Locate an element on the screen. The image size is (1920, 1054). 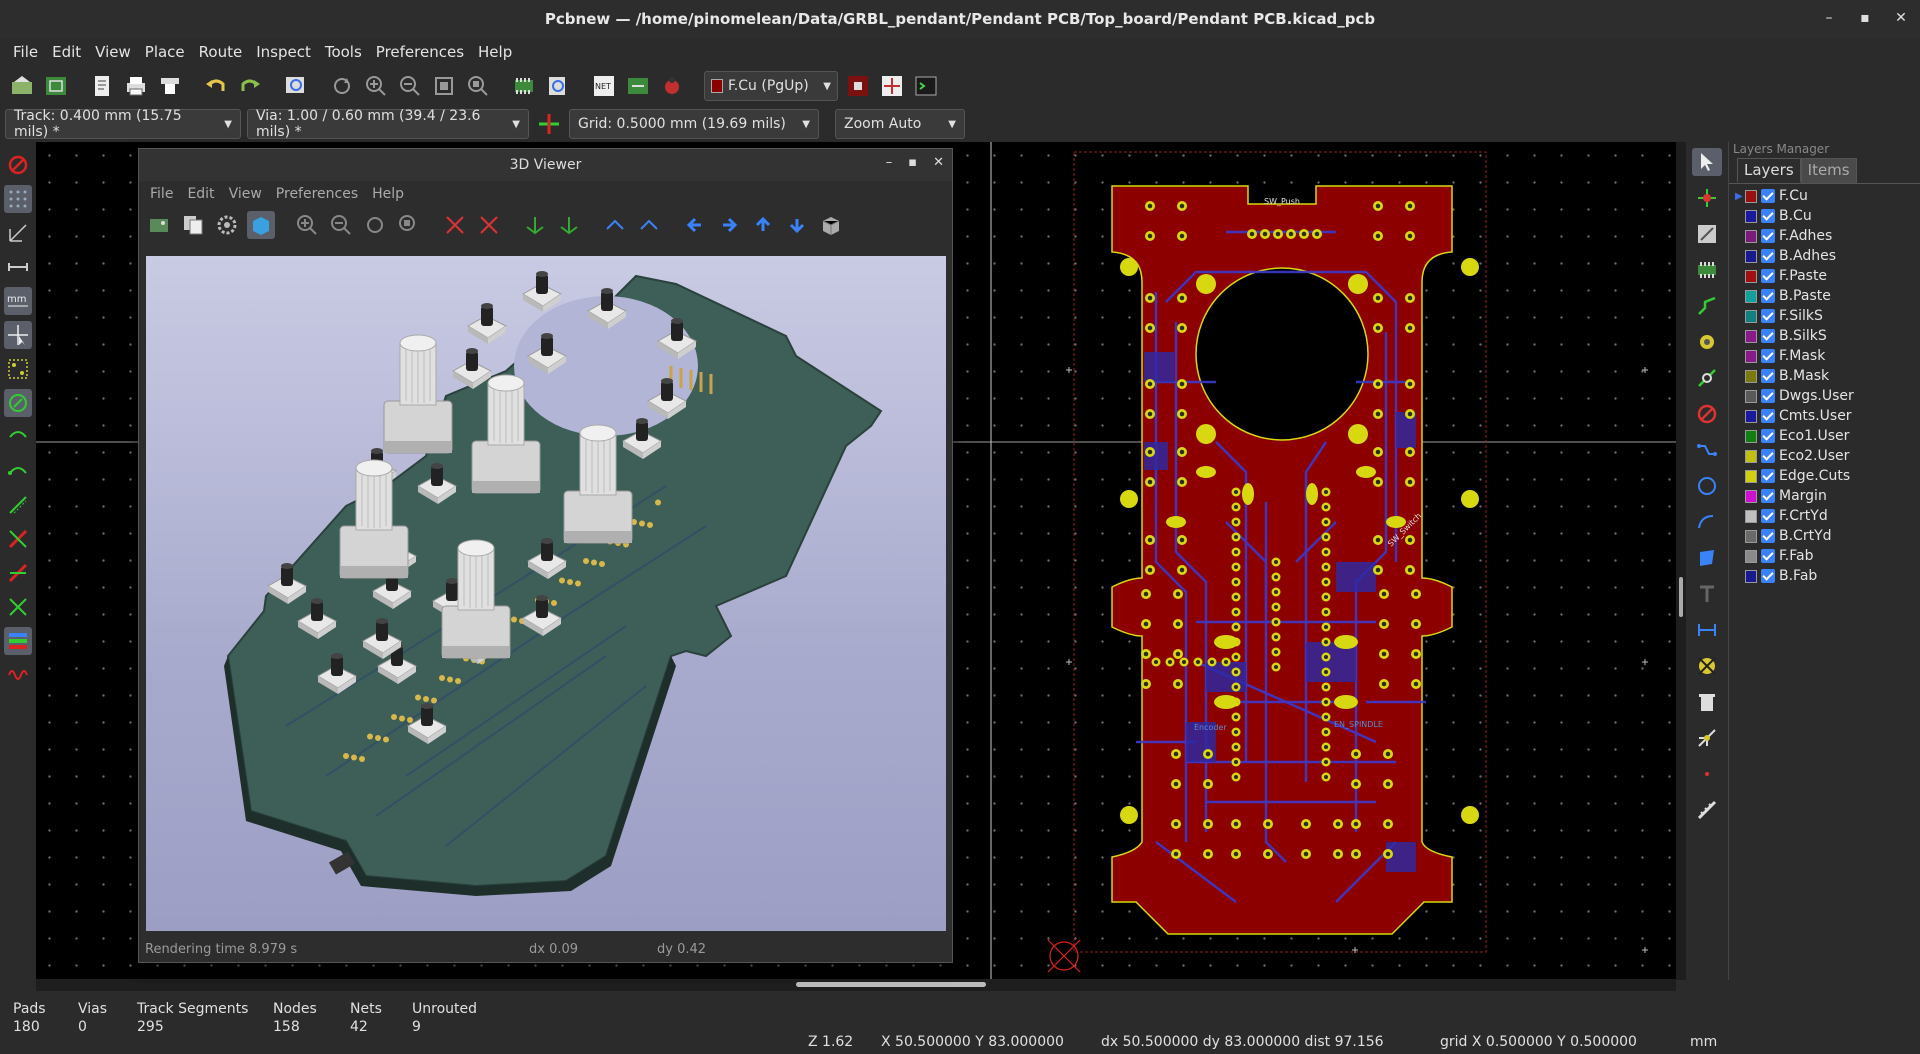
layer-row: F.Mask is located at coordinates (1827, 356).